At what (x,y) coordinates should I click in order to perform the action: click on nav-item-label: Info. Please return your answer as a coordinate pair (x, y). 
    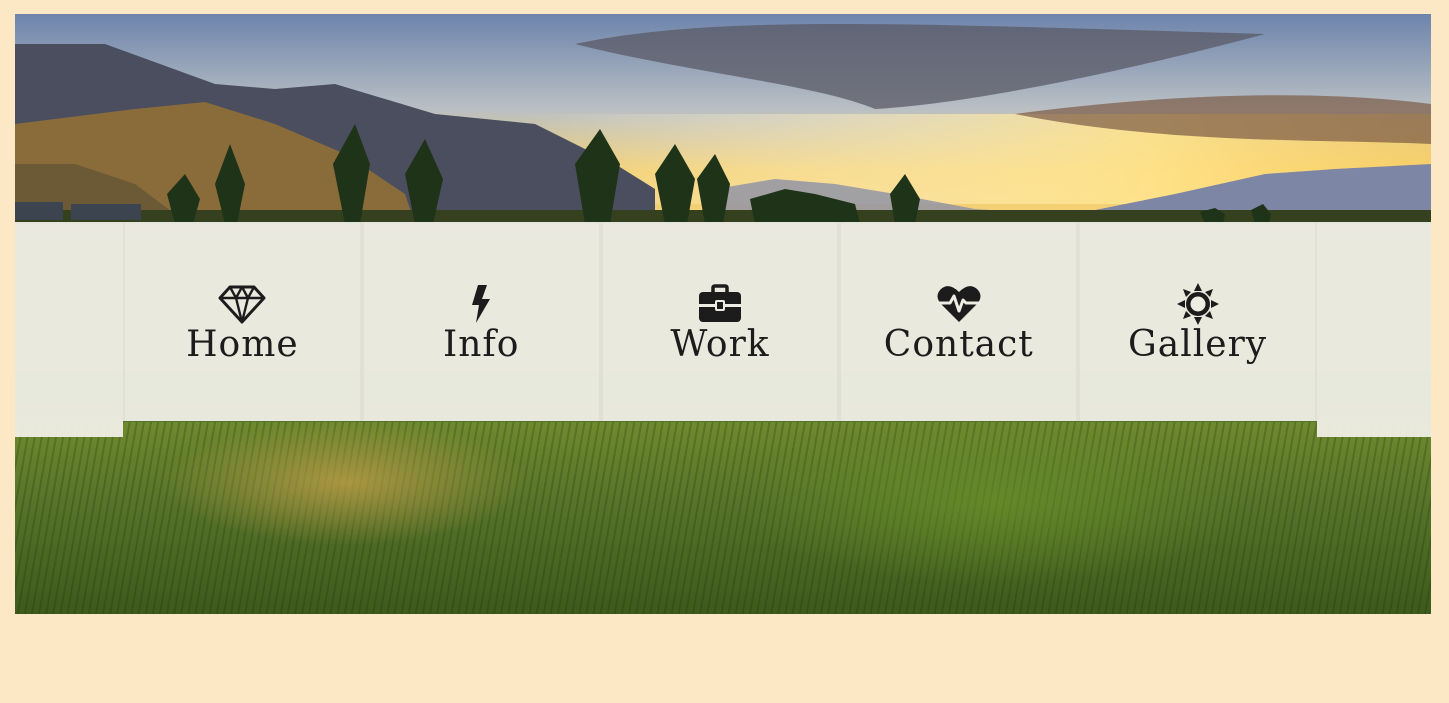
    Looking at the image, I should click on (481, 344).